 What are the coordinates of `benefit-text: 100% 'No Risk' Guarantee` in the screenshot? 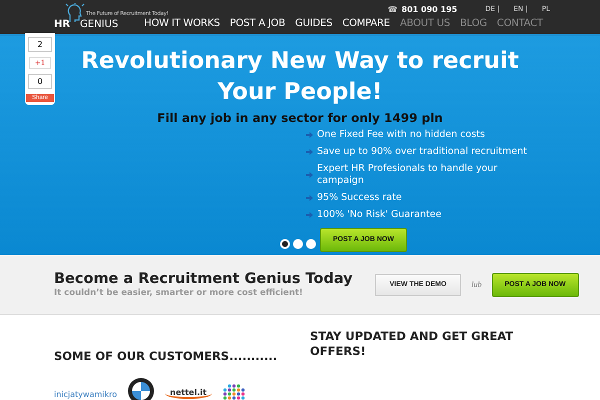 It's located at (379, 215).